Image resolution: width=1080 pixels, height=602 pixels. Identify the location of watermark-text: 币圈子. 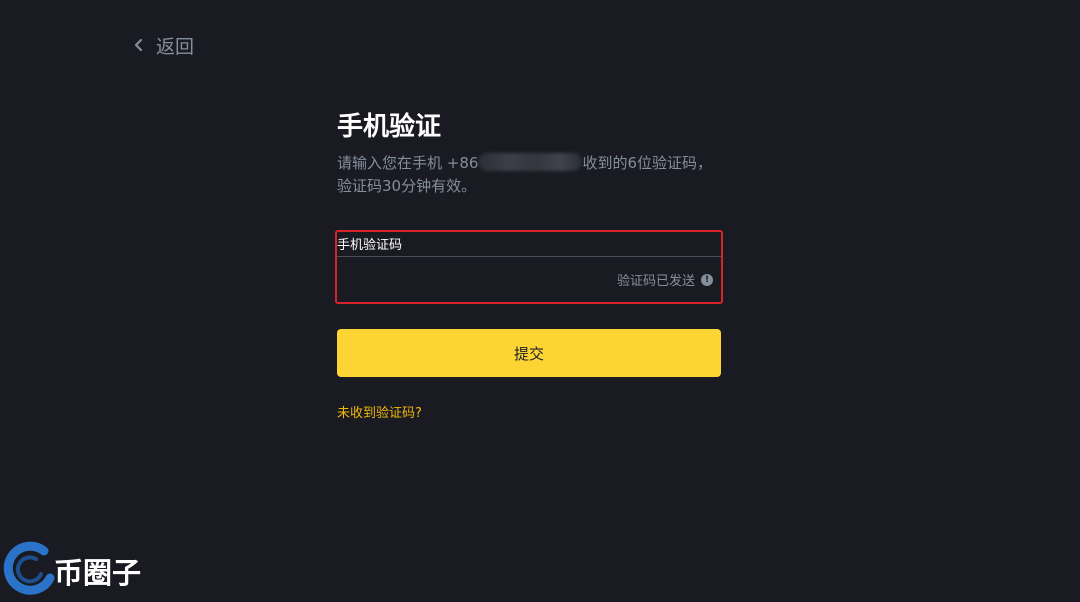
(98, 573).